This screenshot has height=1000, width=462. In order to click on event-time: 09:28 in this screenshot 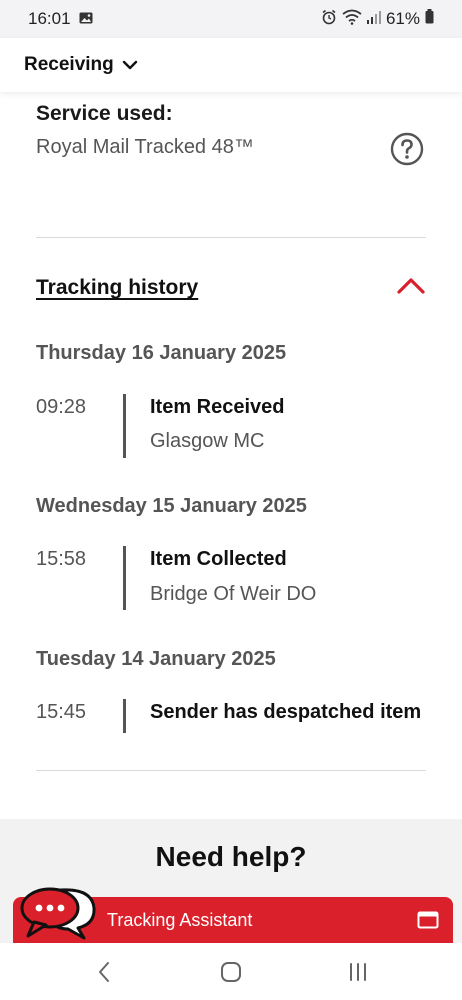, I will do `click(61, 407)`.